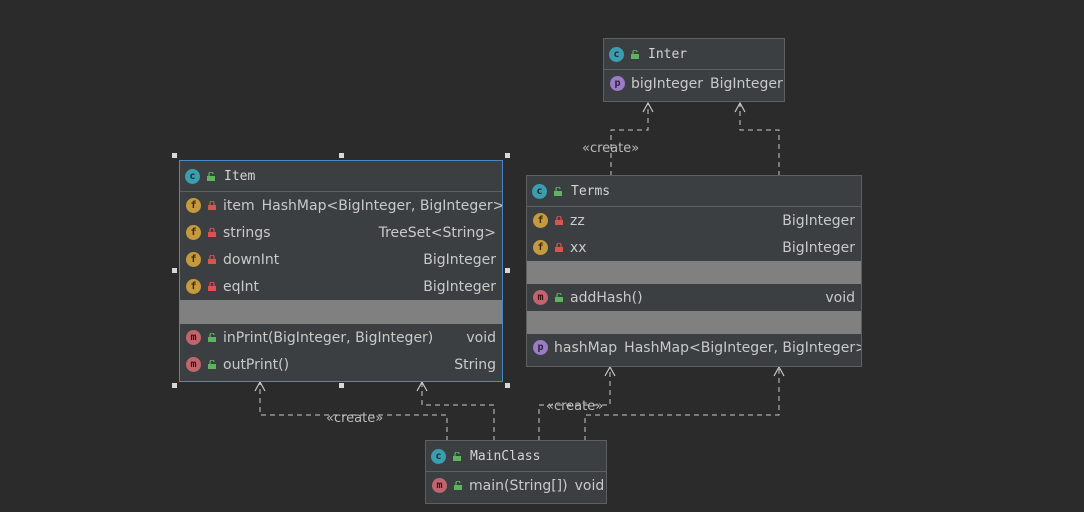 The width and height of the screenshot is (1084, 512). Describe the element at coordinates (247, 232) in the screenshot. I see `field-name: strings` at that location.